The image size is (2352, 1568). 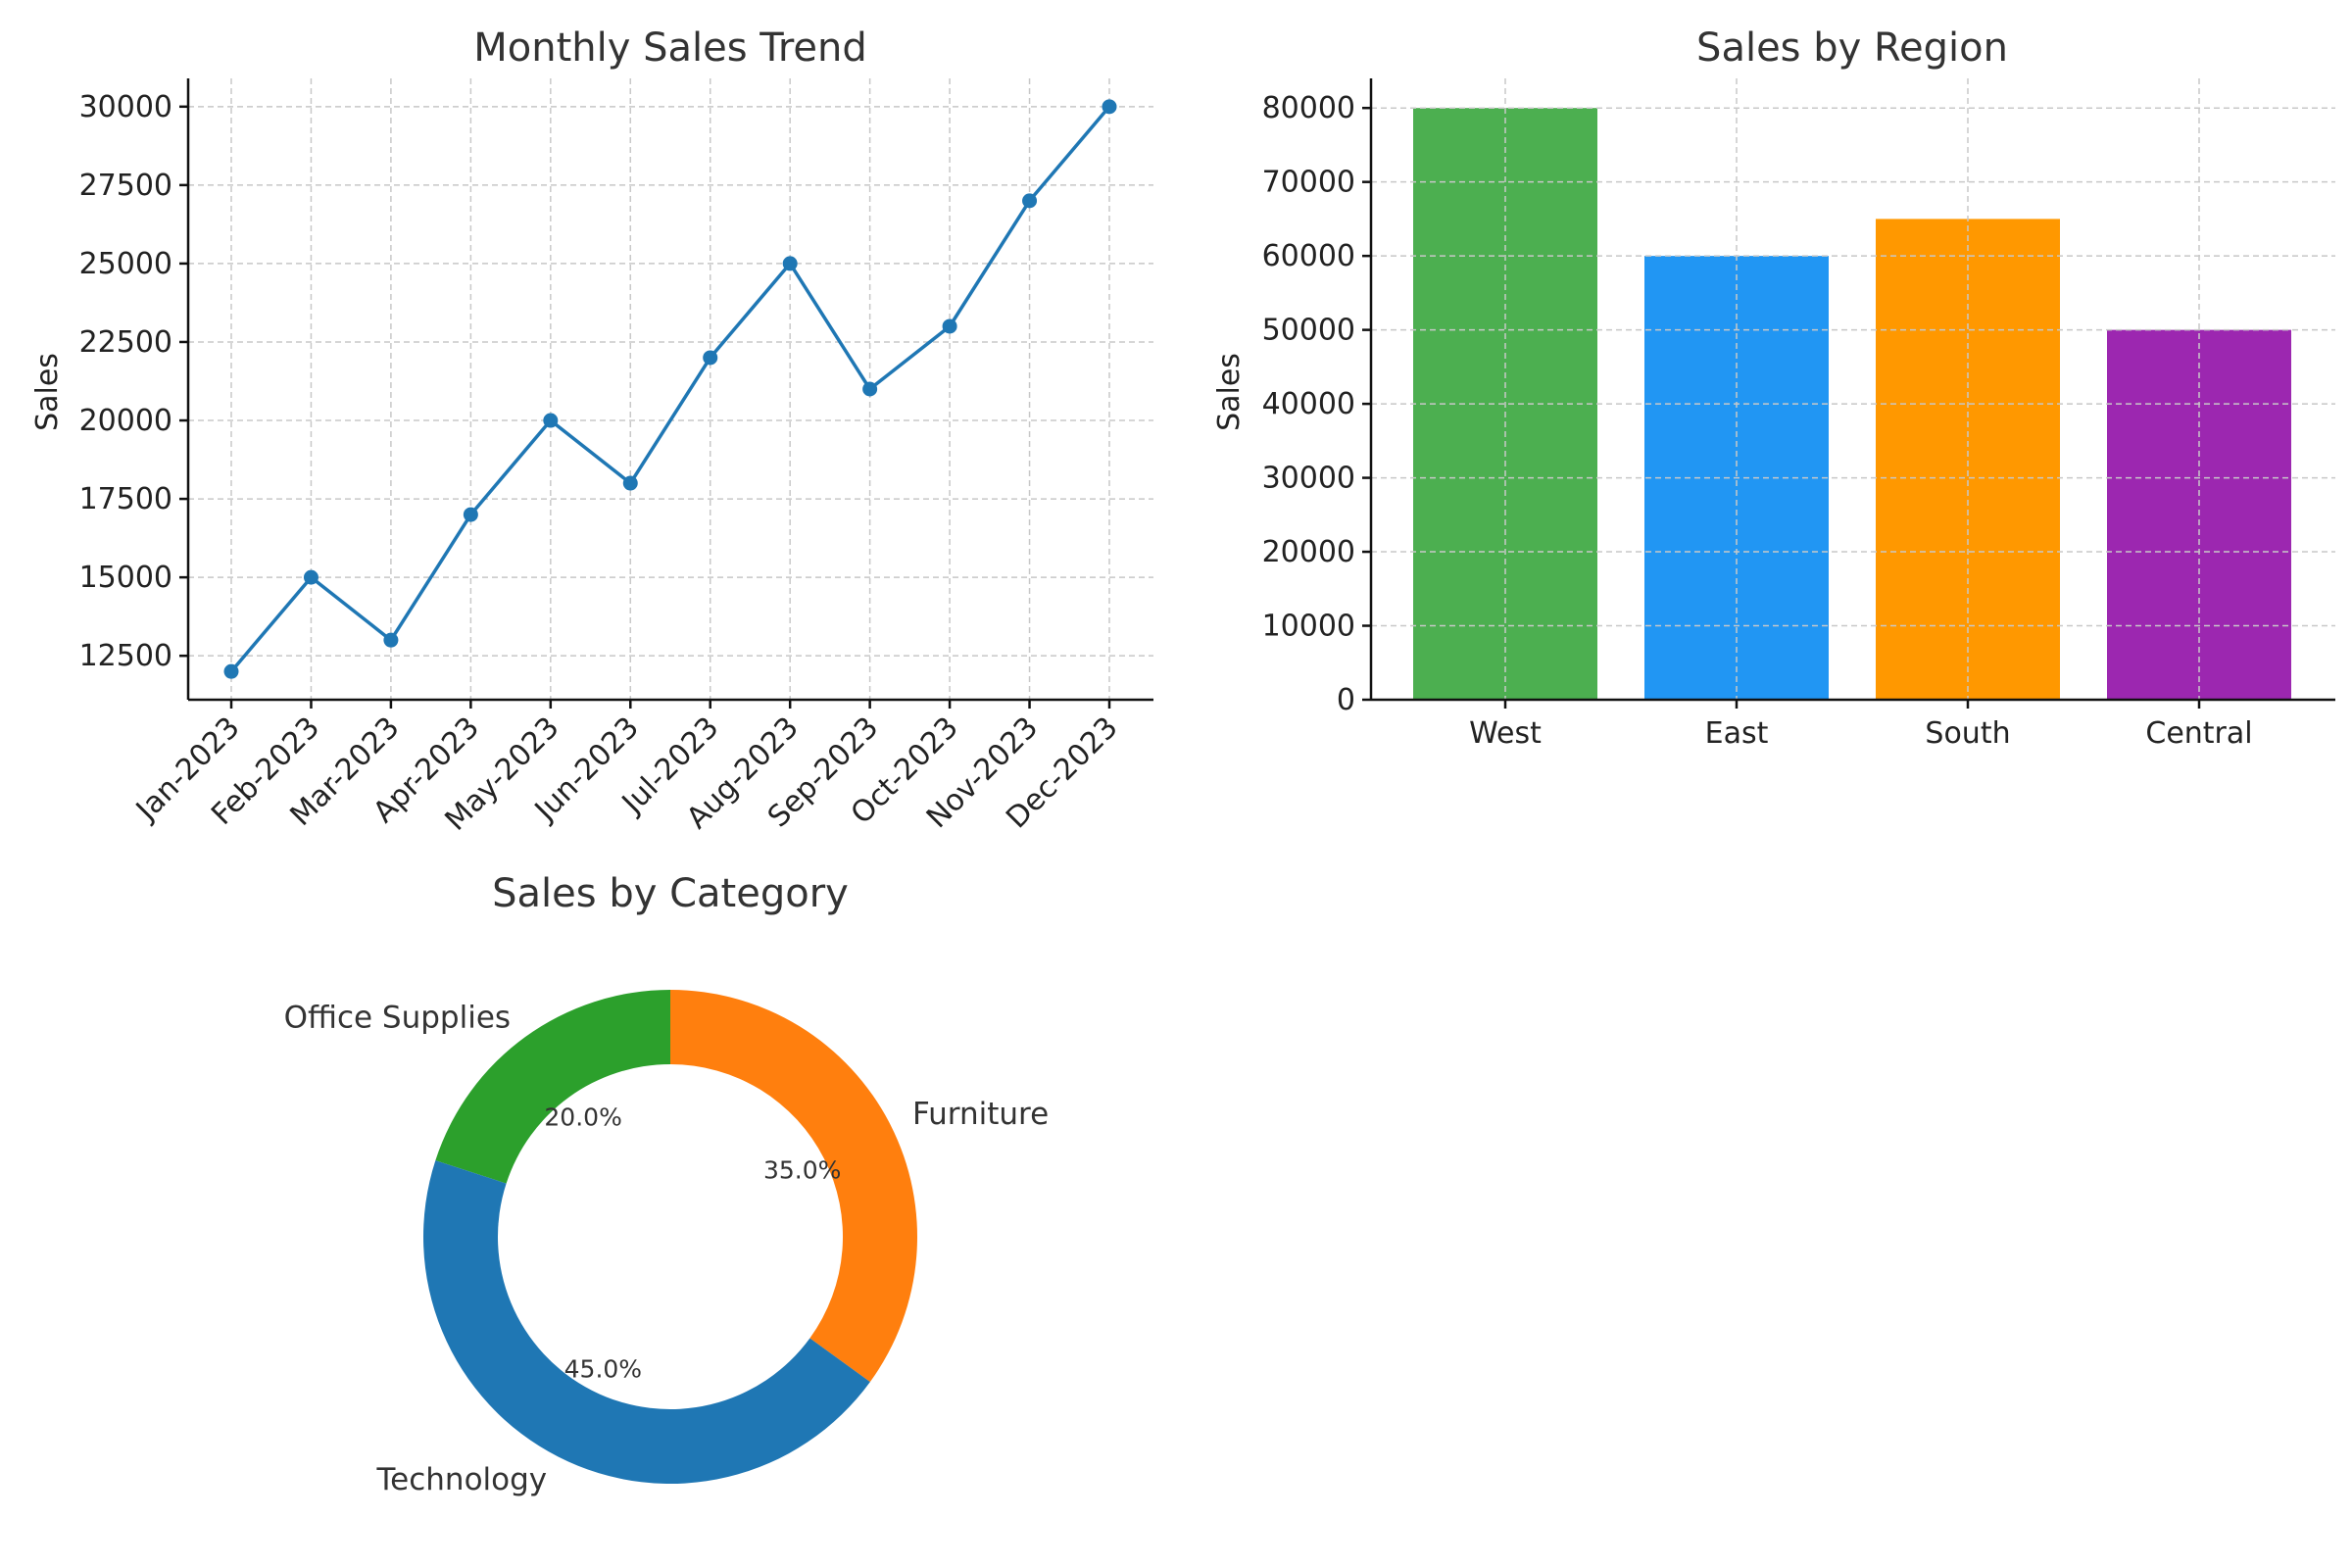 I want to click on bar-y-tick-label: 80000, so click(x=1308, y=108).